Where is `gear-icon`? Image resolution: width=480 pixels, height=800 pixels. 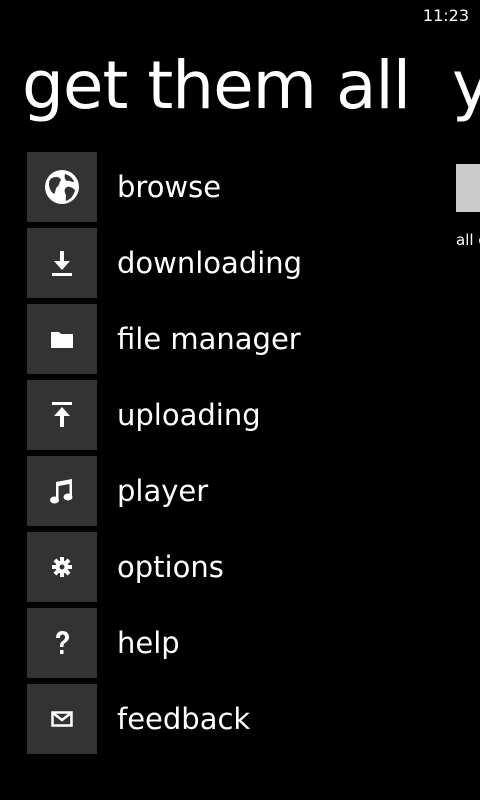 gear-icon is located at coordinates (62, 567).